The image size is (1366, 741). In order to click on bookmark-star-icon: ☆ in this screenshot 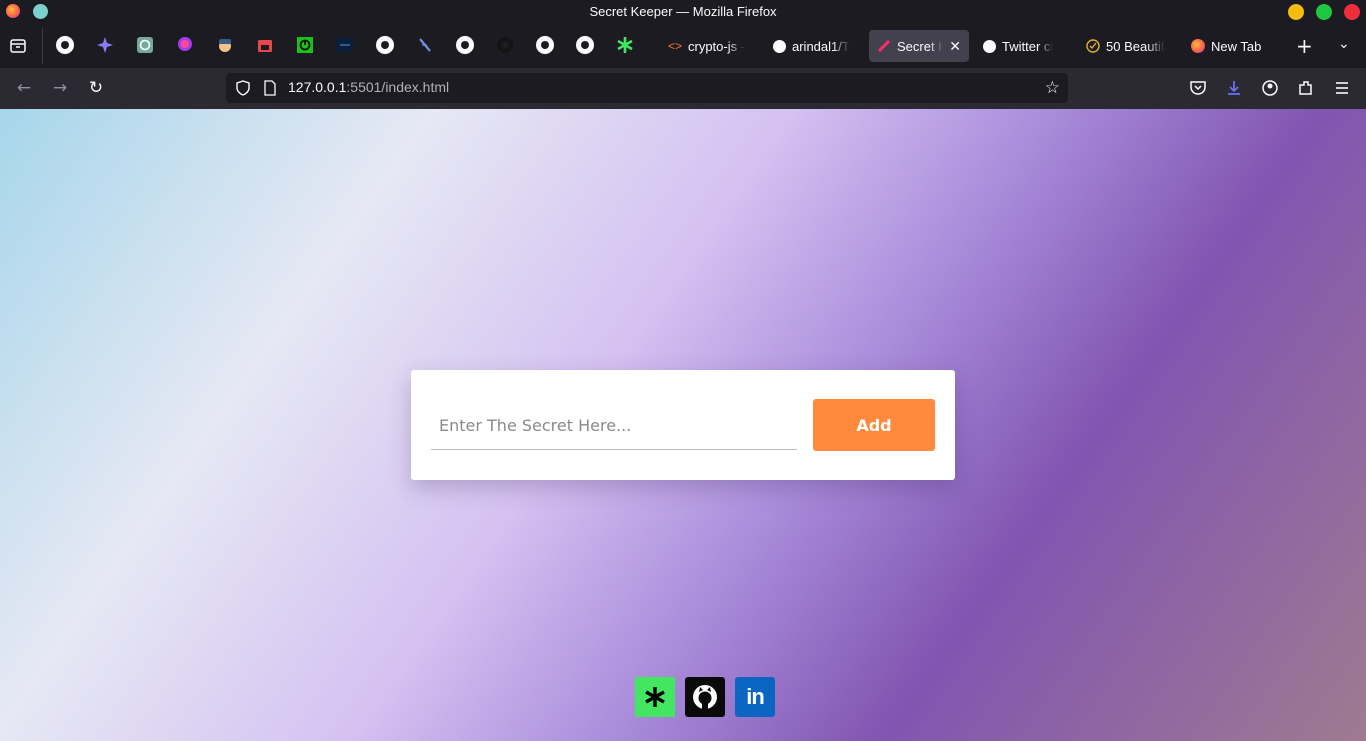, I will do `click(1052, 88)`.